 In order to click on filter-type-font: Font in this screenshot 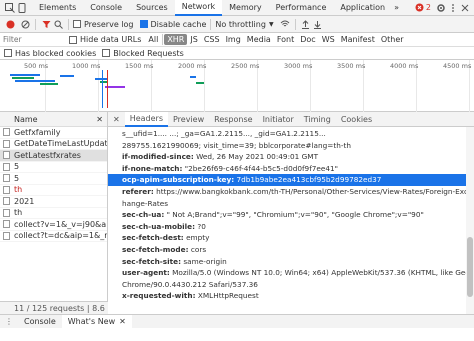, I will do `click(285, 39)`.